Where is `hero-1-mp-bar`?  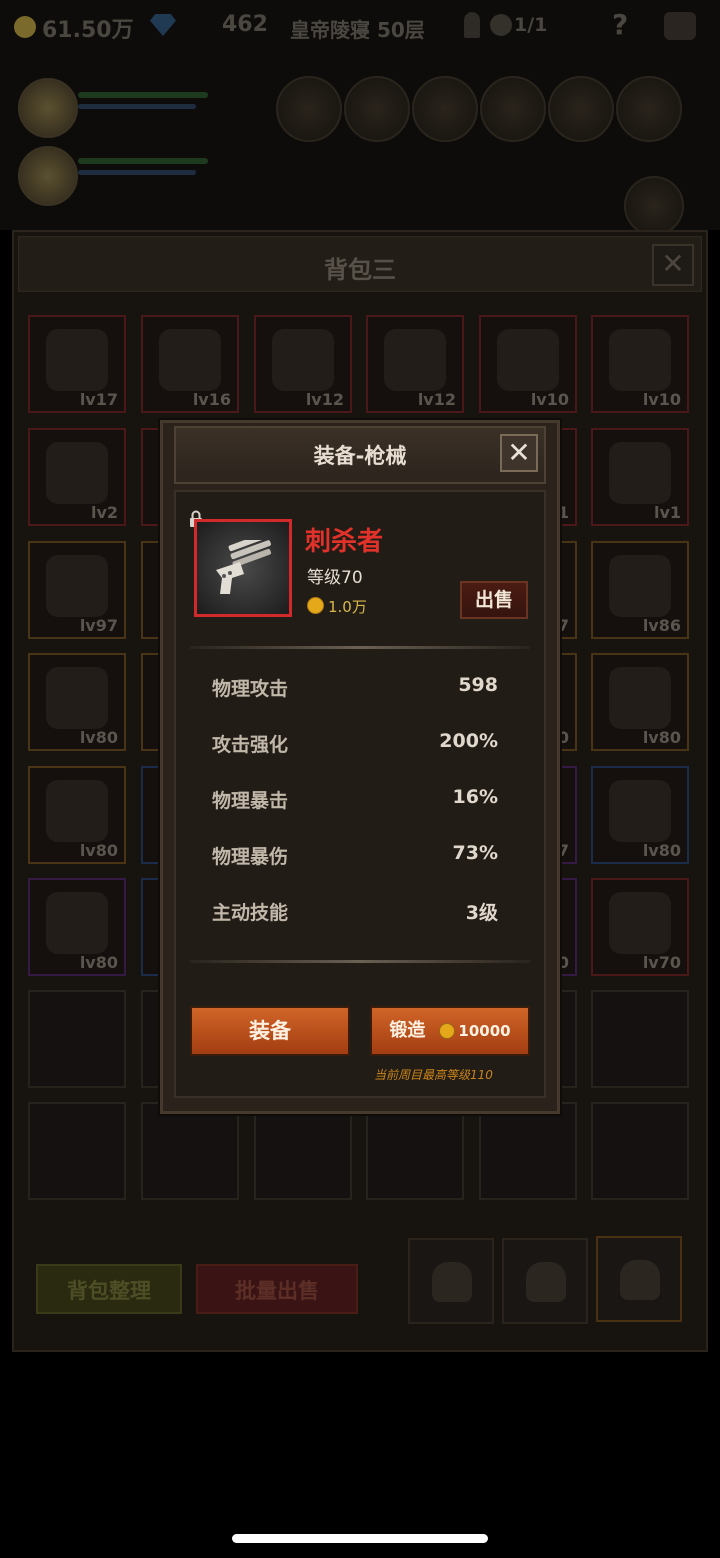
hero-1-mp-bar is located at coordinates (137, 106).